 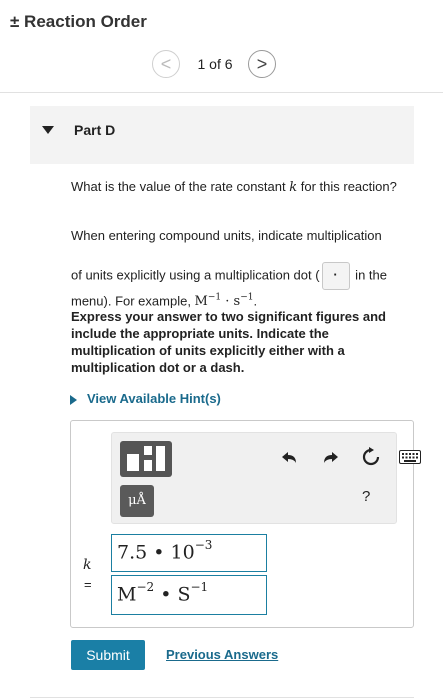 I want to click on keyboard-button, so click(x=410, y=457).